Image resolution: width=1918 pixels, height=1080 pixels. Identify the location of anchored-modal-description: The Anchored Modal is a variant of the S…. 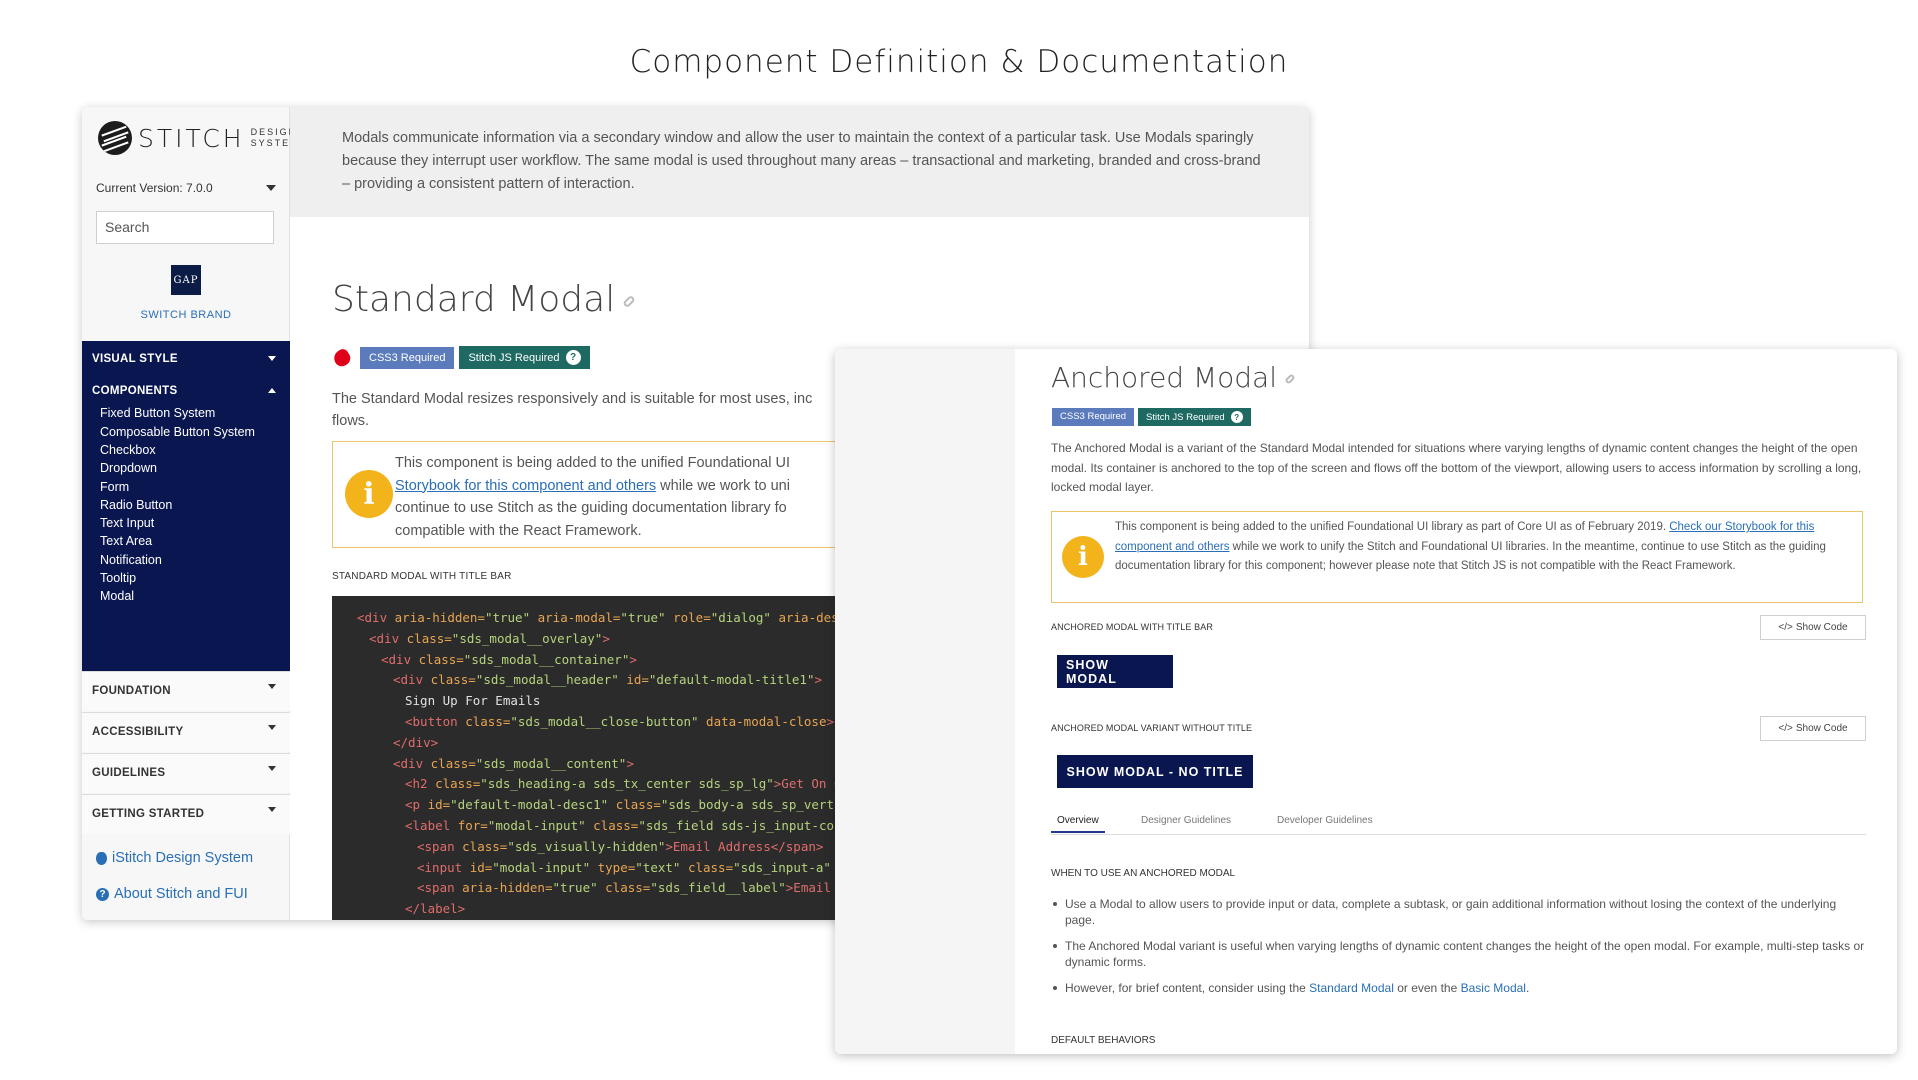
(1456, 467).